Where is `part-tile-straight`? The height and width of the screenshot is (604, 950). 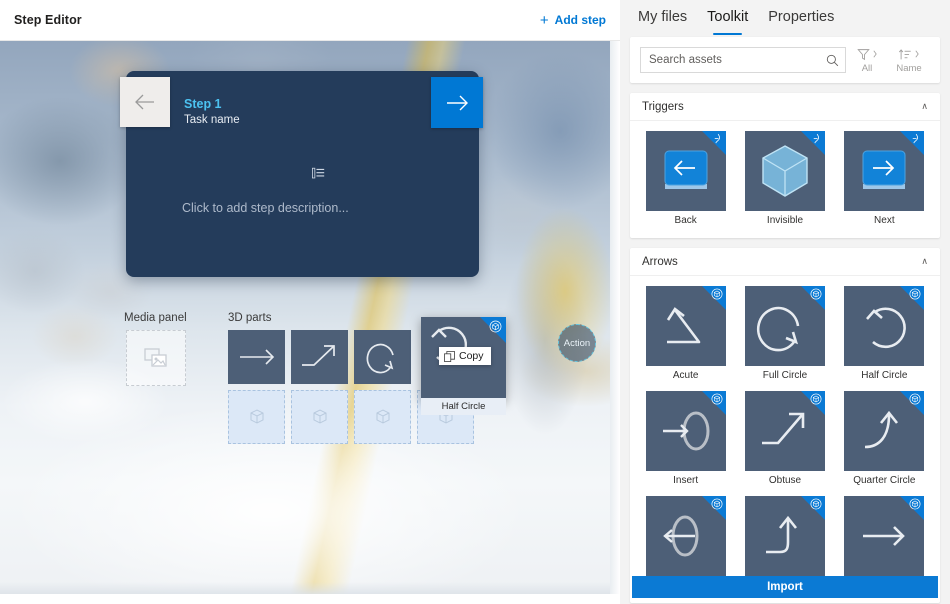 part-tile-straight is located at coordinates (256, 357).